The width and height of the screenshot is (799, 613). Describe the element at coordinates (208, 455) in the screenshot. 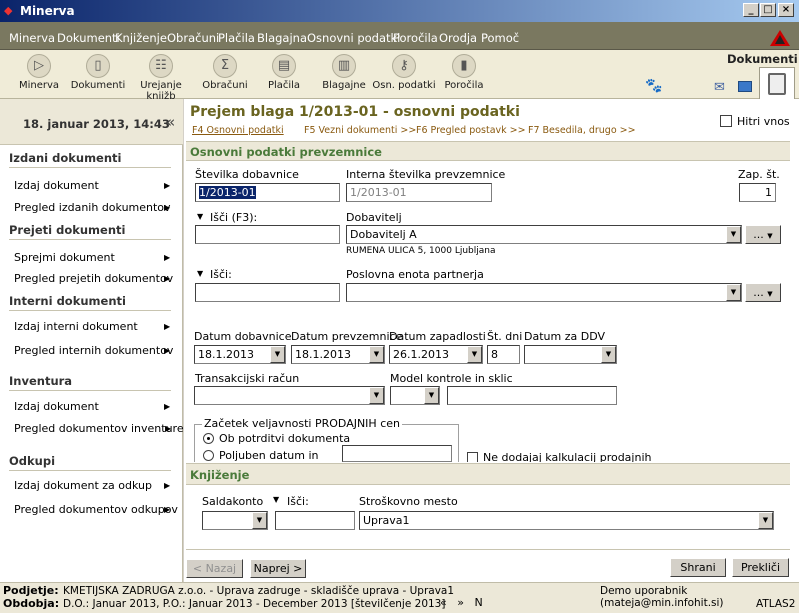

I see `radio-poljuben` at that location.